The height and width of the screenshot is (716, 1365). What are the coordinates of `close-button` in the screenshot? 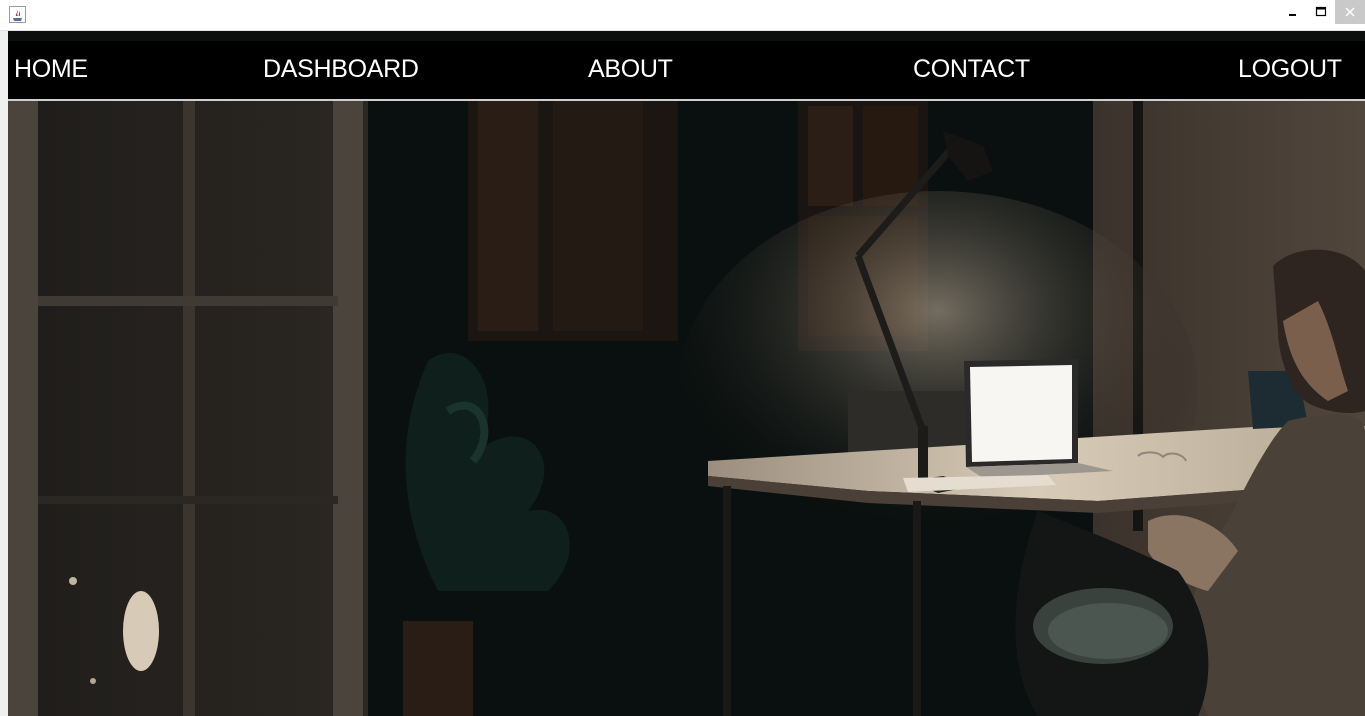 It's located at (1350, 12).